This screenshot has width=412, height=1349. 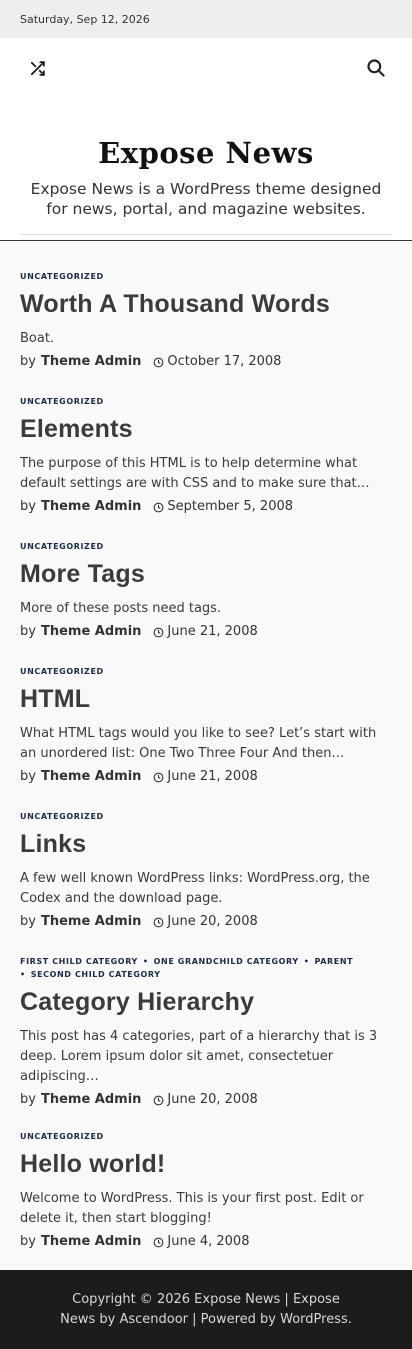 I want to click on post-meta: by Theme Admin September 5, 2008, so click(x=206, y=507).